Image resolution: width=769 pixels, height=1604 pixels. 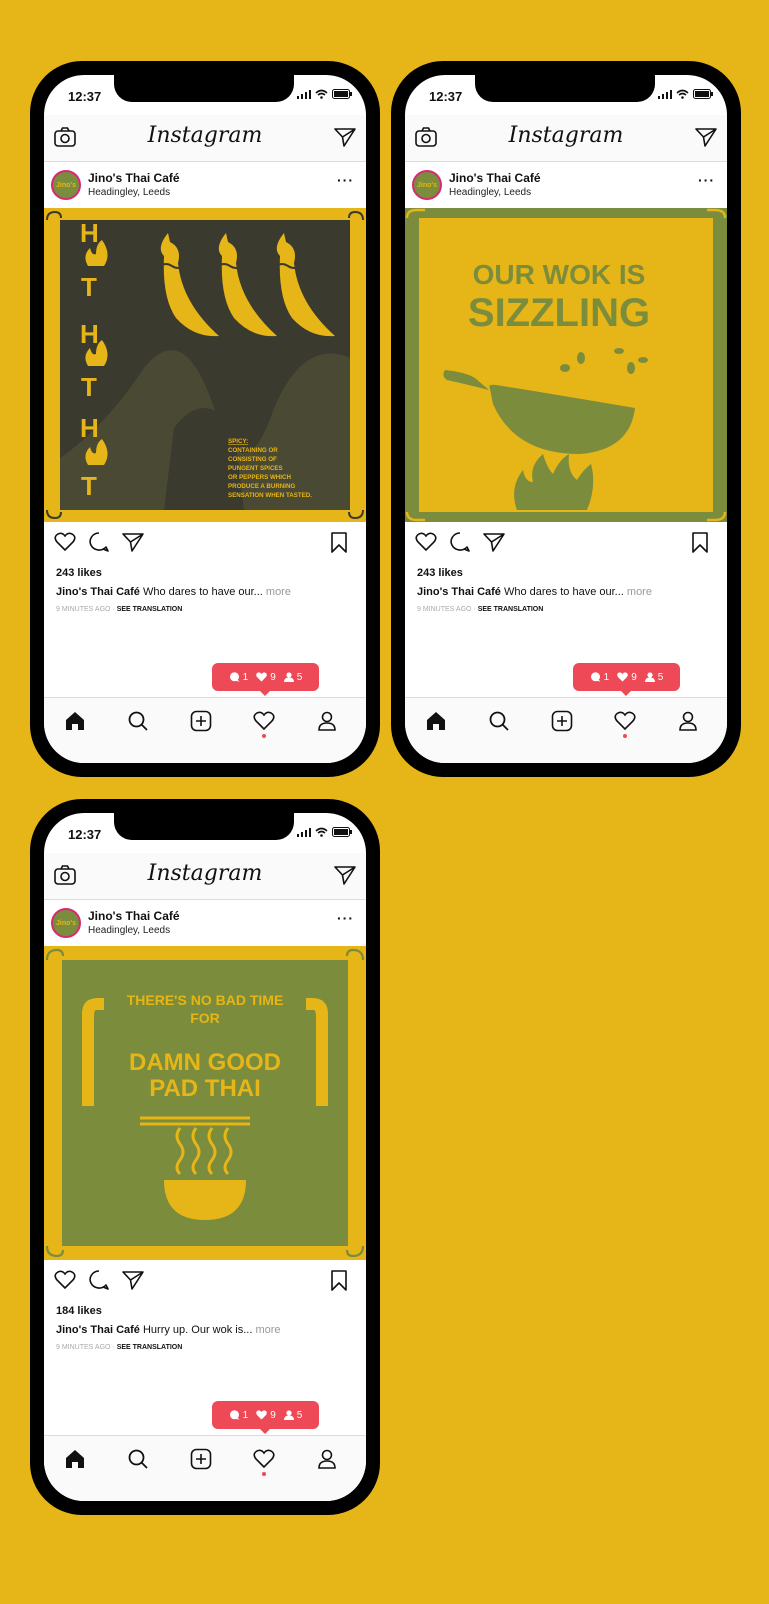 What do you see at coordinates (234, 1415) in the screenshot?
I see `comment-bubble-icon` at bounding box center [234, 1415].